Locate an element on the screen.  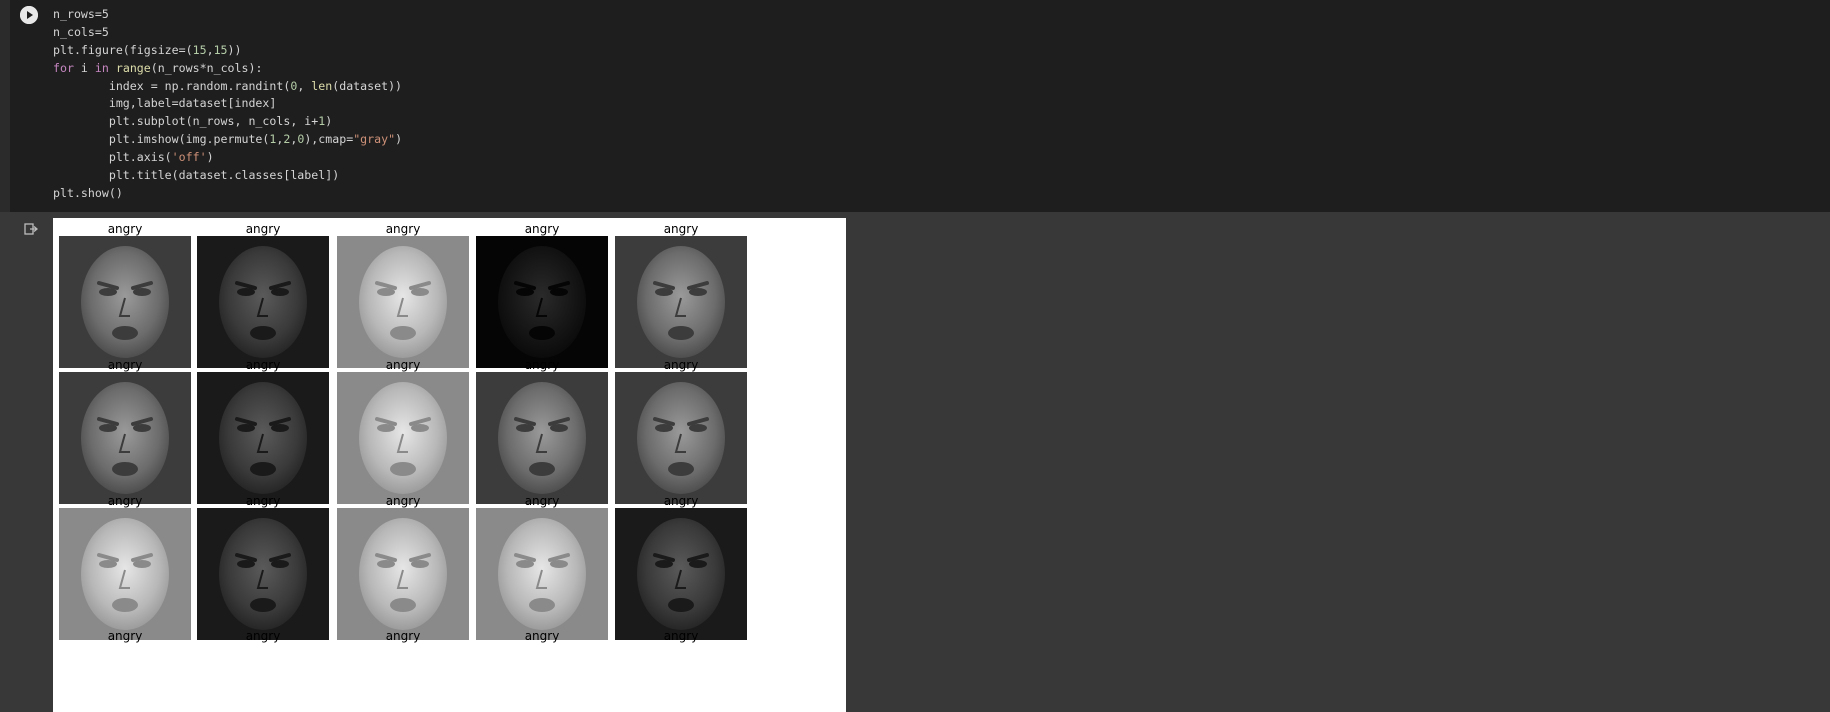
code-line: plt.figure(figsize=(15,15)) is located at coordinates (227, 51).